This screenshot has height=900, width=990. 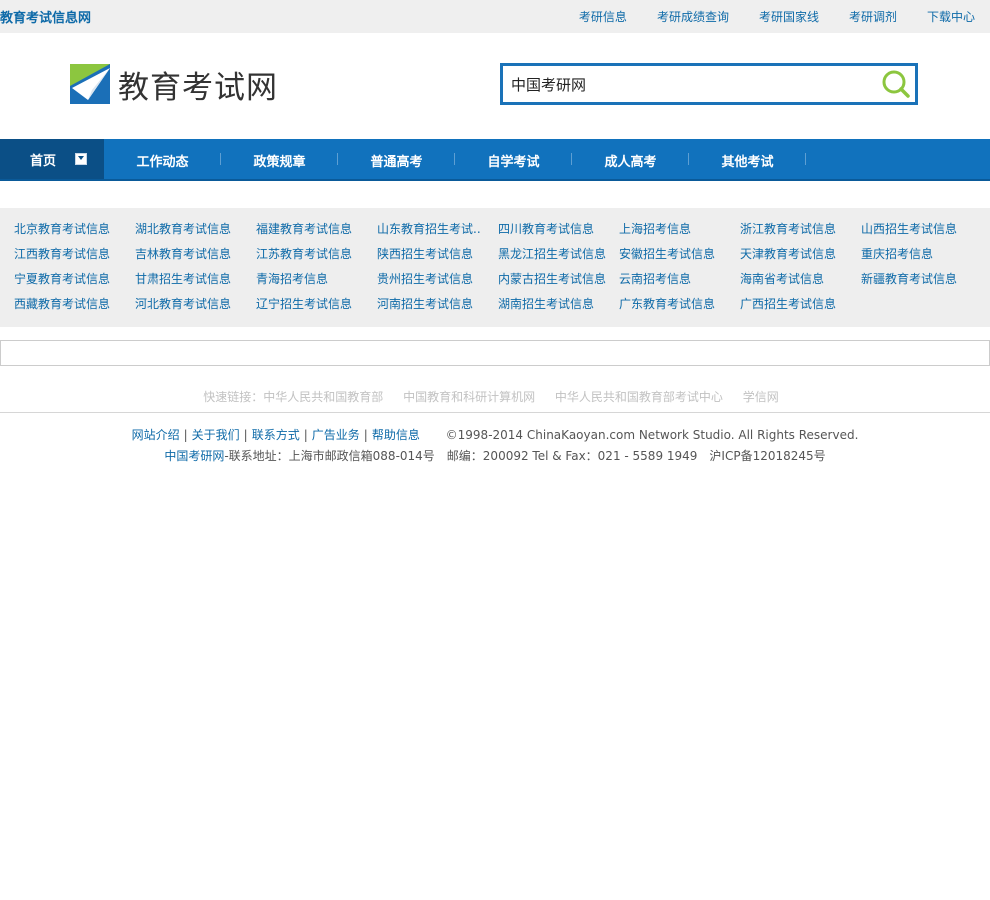 I want to click on nav-item-adult-exam: 成人高考, so click(x=630, y=159).